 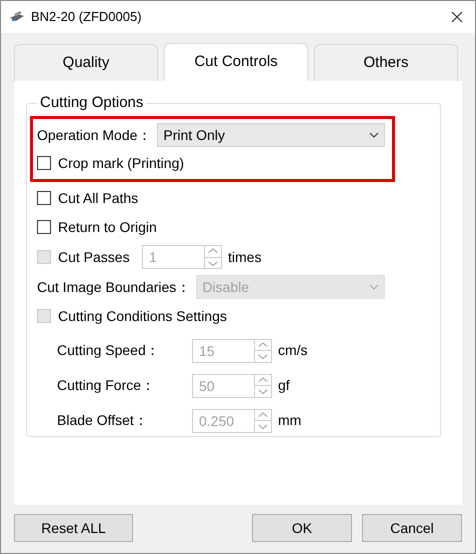 What do you see at coordinates (412, 528) in the screenshot?
I see `dialog-button: Cancel` at bounding box center [412, 528].